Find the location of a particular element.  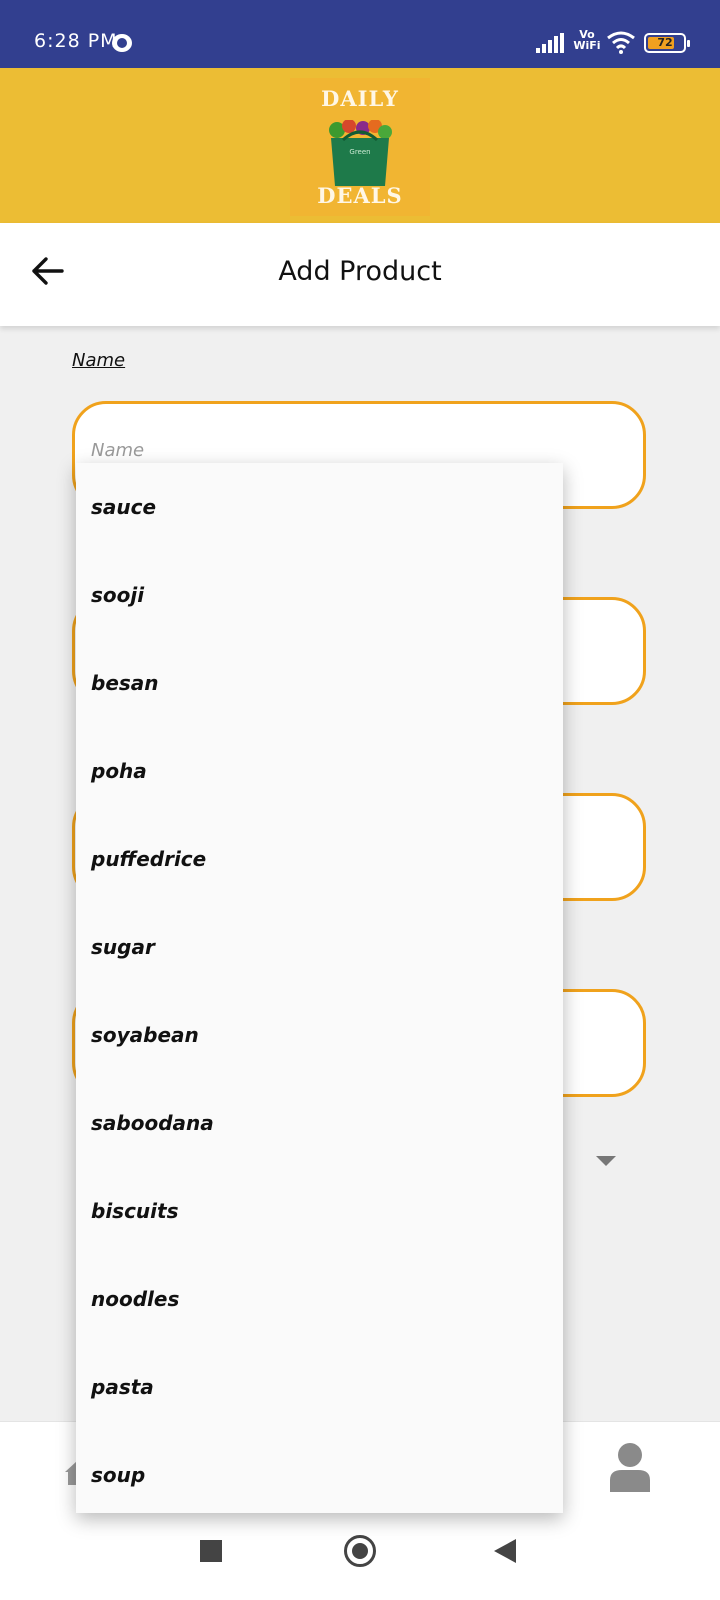

signal-icon is located at coordinates (550, 43).